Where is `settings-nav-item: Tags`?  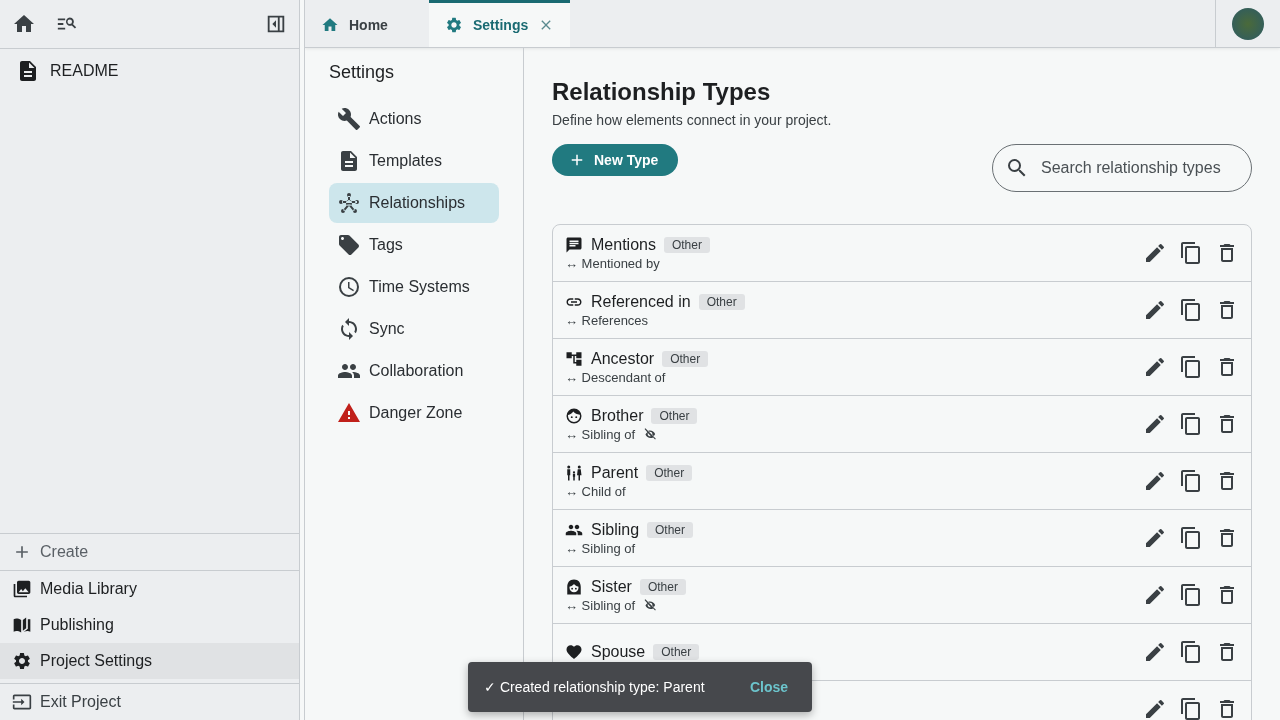 settings-nav-item: Tags is located at coordinates (414, 245).